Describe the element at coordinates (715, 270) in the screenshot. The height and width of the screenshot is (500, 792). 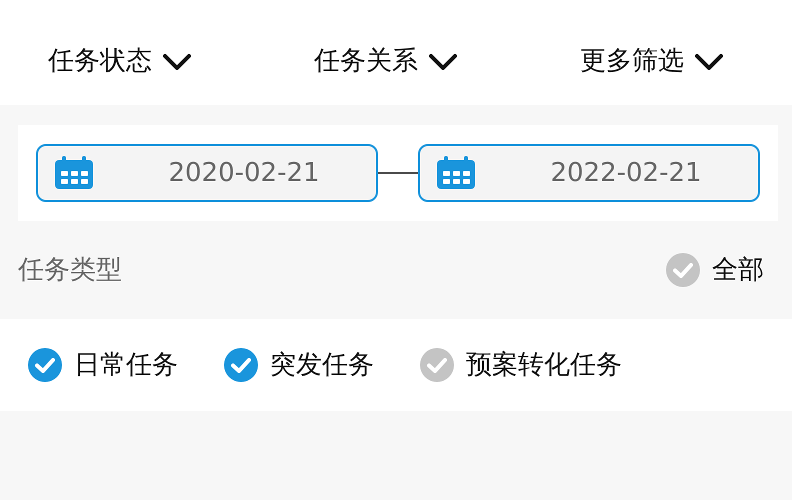
I see `checkbox: 全部` at that location.